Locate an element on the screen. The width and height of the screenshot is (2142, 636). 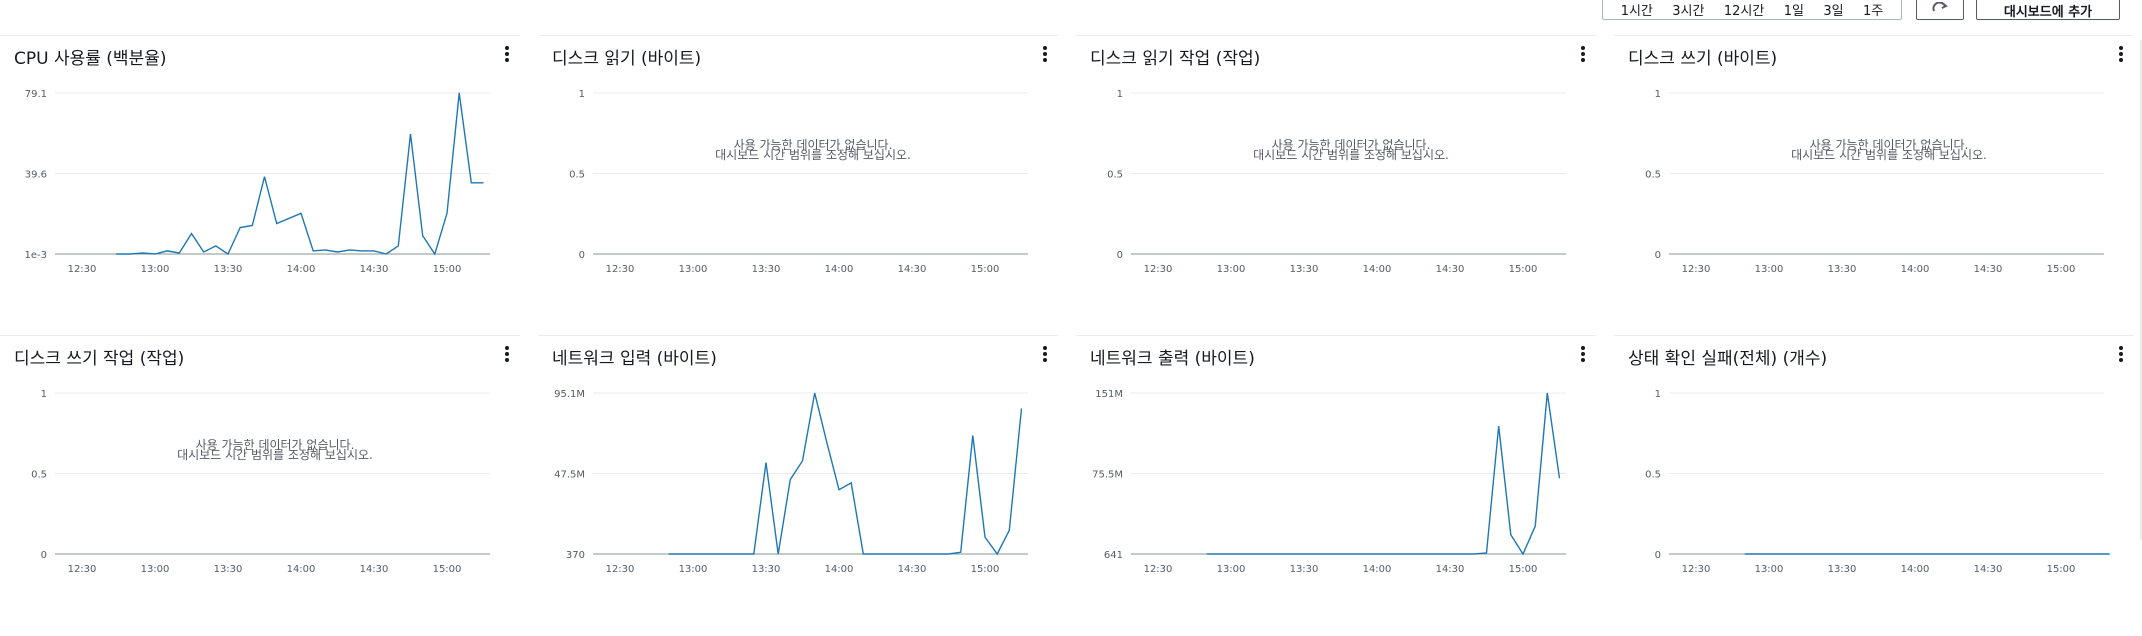
y-tick-label: 79.1 is located at coordinates (36, 94).